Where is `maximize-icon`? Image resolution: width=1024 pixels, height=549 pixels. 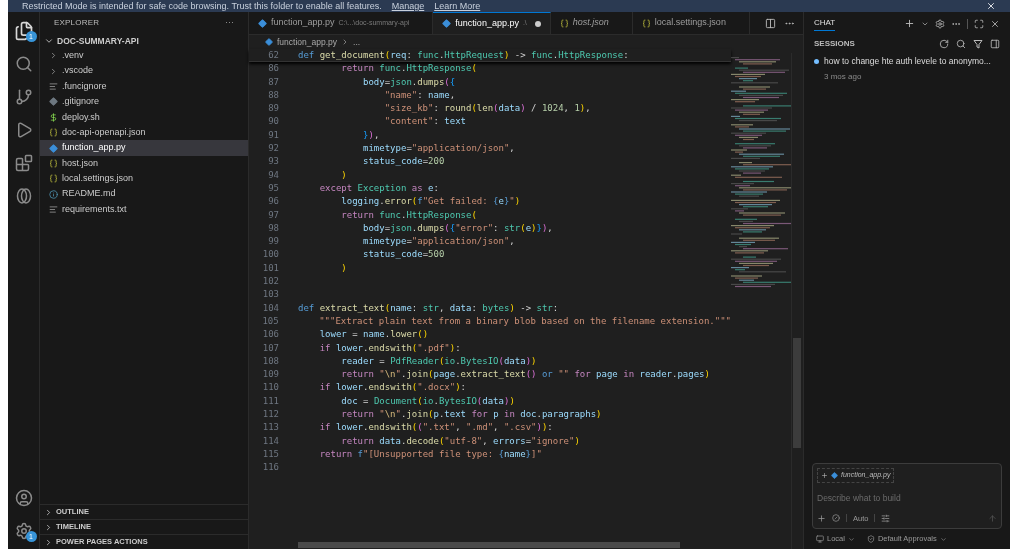 maximize-icon is located at coordinates (979, 23).